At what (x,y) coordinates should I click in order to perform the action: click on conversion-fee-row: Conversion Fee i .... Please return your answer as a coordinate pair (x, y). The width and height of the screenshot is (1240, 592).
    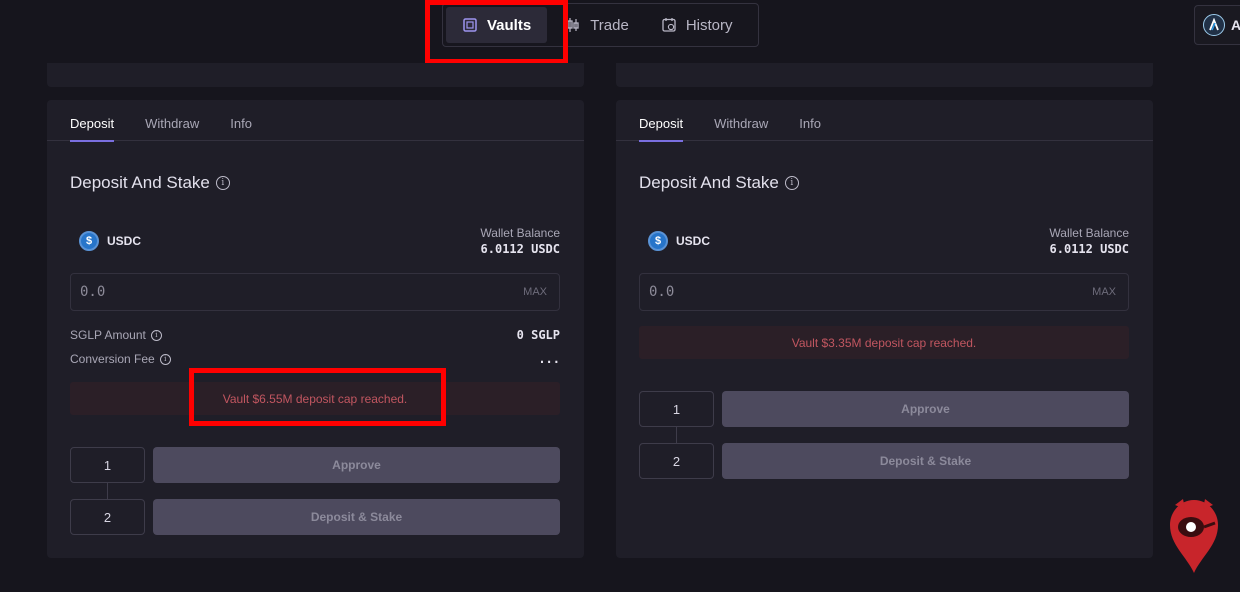
    Looking at the image, I should click on (315, 359).